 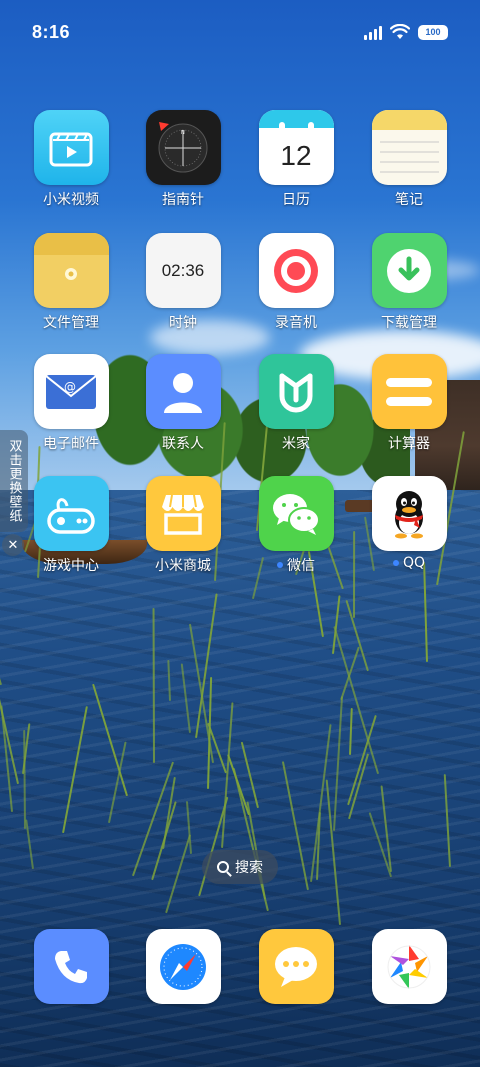 I want to click on dock-messages, so click(x=296, y=966).